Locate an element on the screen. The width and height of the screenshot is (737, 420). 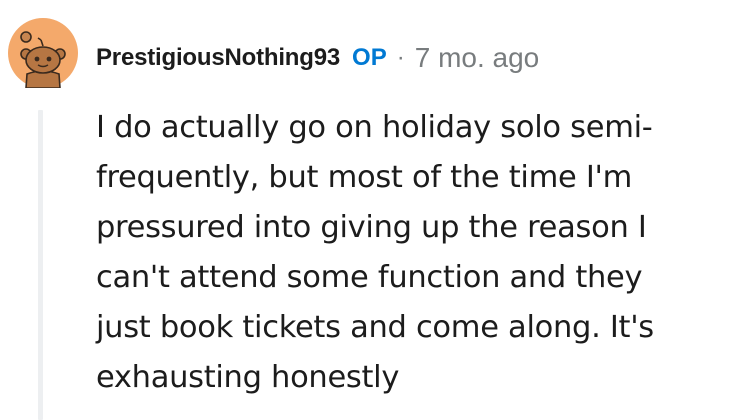
op-badge: OP is located at coordinates (369, 57).